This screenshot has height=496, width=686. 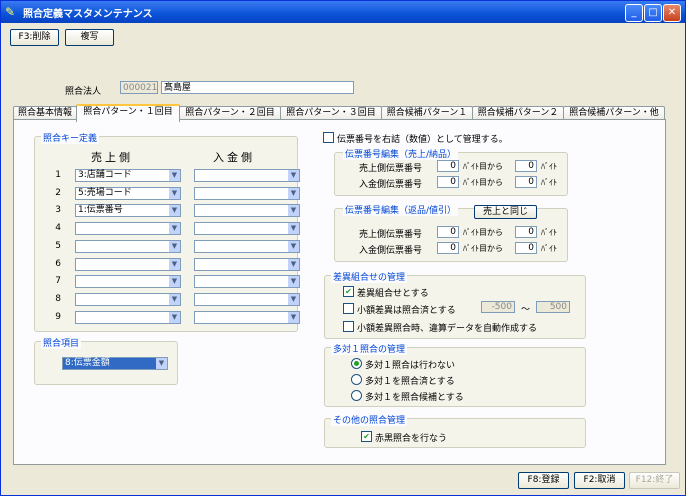 I want to click on return-edit-len-unit-1: ﾊﾞｲﾄ, so click(x=549, y=232).